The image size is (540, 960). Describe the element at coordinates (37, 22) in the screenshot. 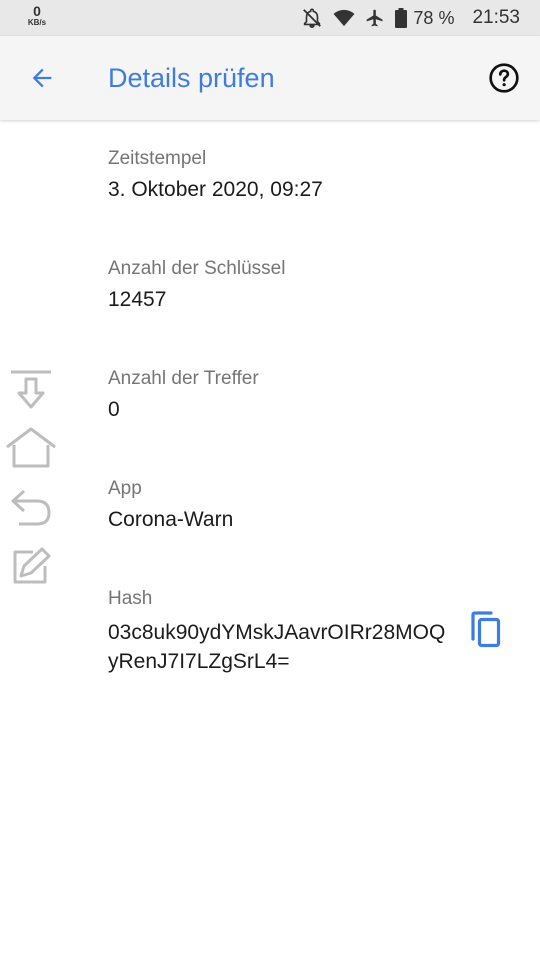

I see `network-speed-unit: KB/s` at that location.